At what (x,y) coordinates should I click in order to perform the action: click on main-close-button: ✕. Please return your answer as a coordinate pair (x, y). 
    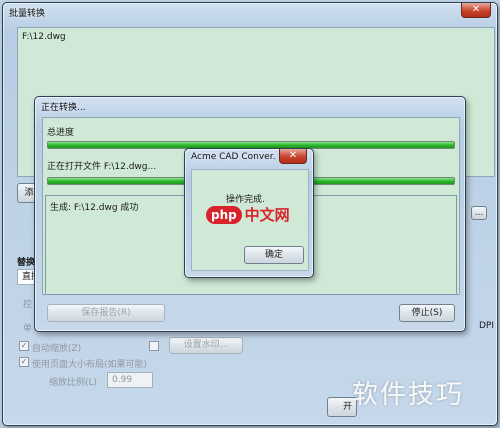
    Looking at the image, I should click on (476, 10).